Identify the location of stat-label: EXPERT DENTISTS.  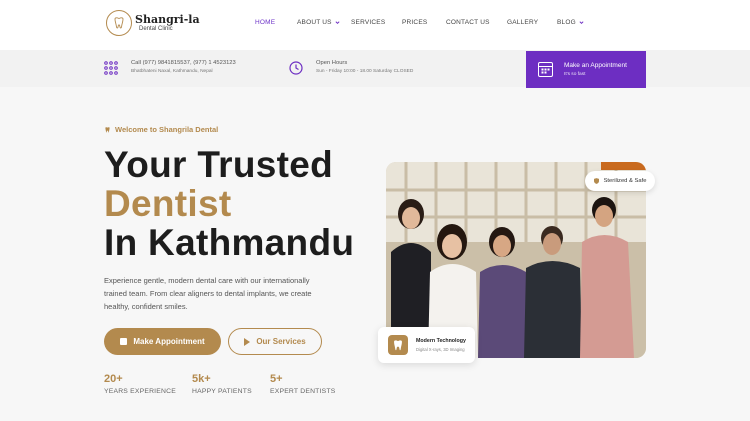
(303, 391).